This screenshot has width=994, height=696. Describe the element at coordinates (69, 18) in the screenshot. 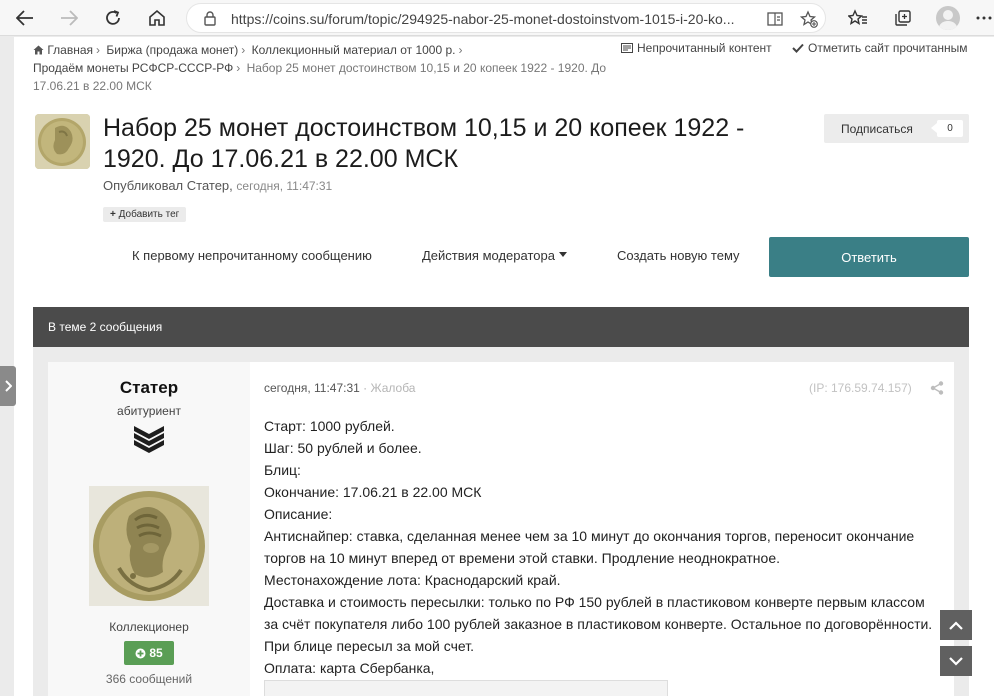

I see `forward-icon` at that location.